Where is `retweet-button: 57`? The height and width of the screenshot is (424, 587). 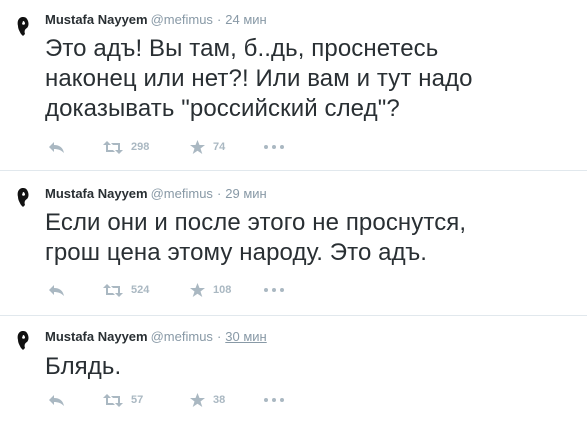
retweet-button: 57 is located at coordinates (123, 400).